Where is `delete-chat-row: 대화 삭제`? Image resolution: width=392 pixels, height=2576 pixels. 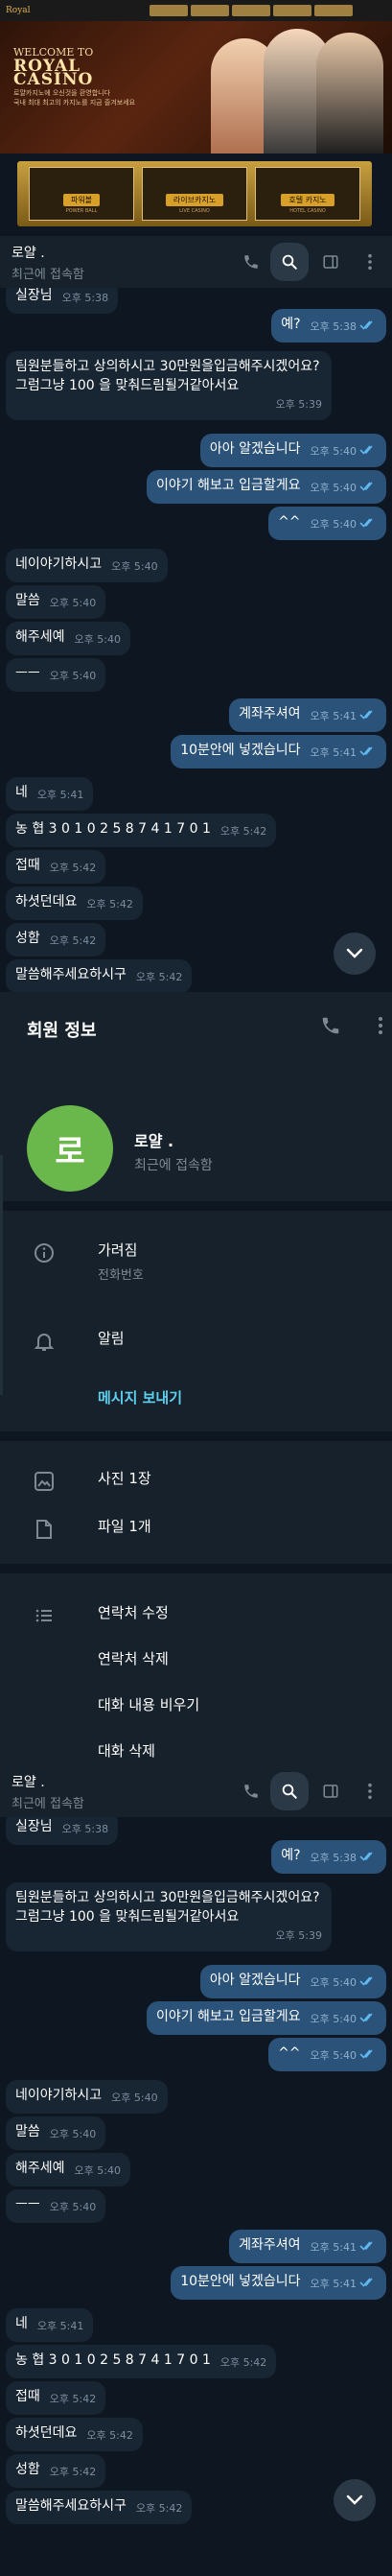 delete-chat-row: 대화 삭제 is located at coordinates (196, 1751).